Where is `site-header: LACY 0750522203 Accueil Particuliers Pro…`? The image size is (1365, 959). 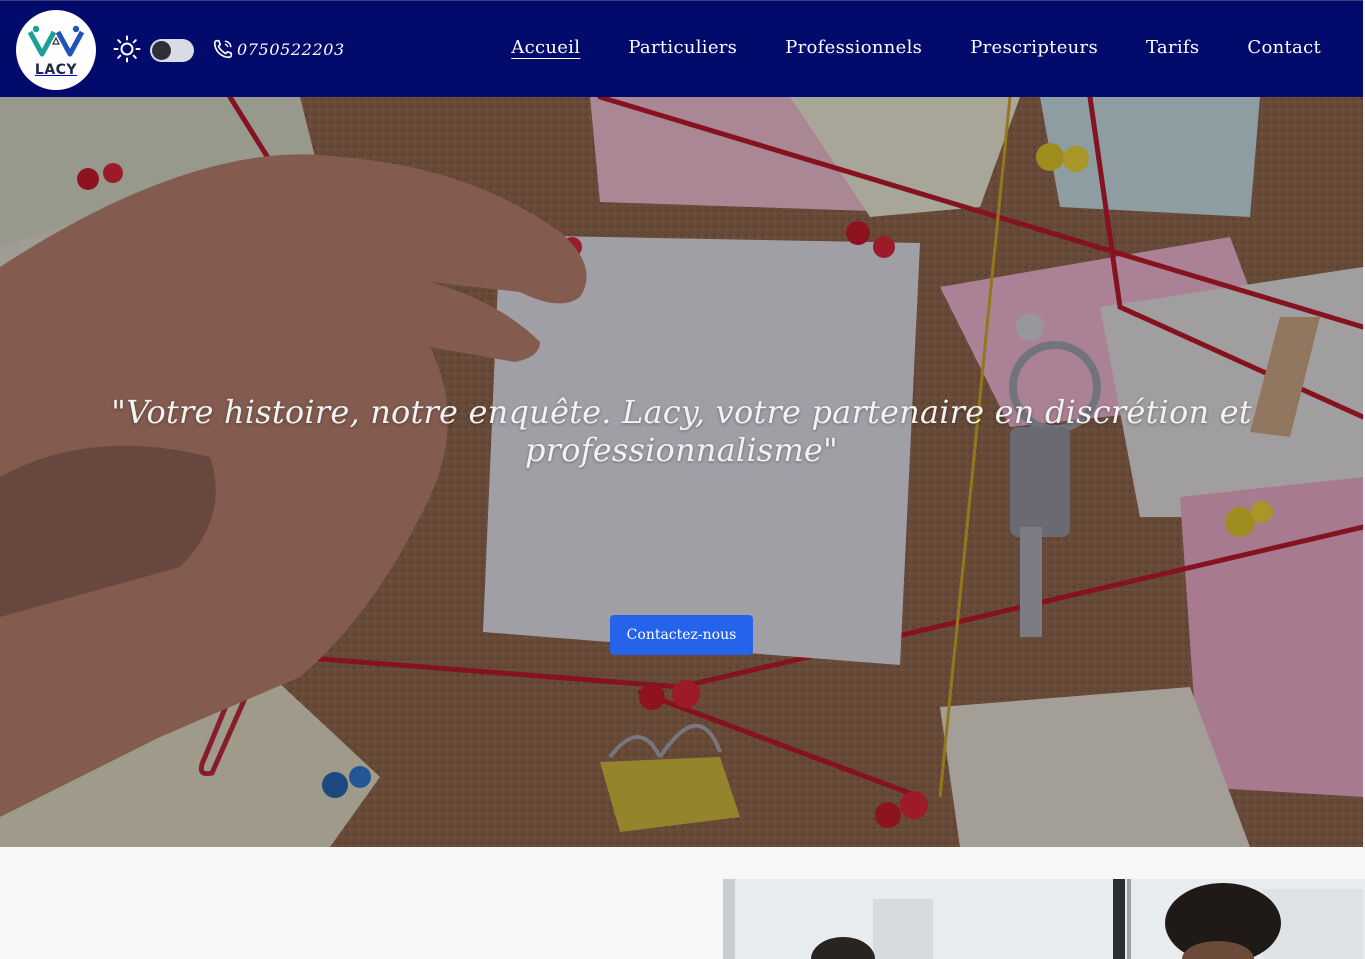
site-header: LACY 0750522203 Accueil Particuliers Pro… is located at coordinates (681, 48).